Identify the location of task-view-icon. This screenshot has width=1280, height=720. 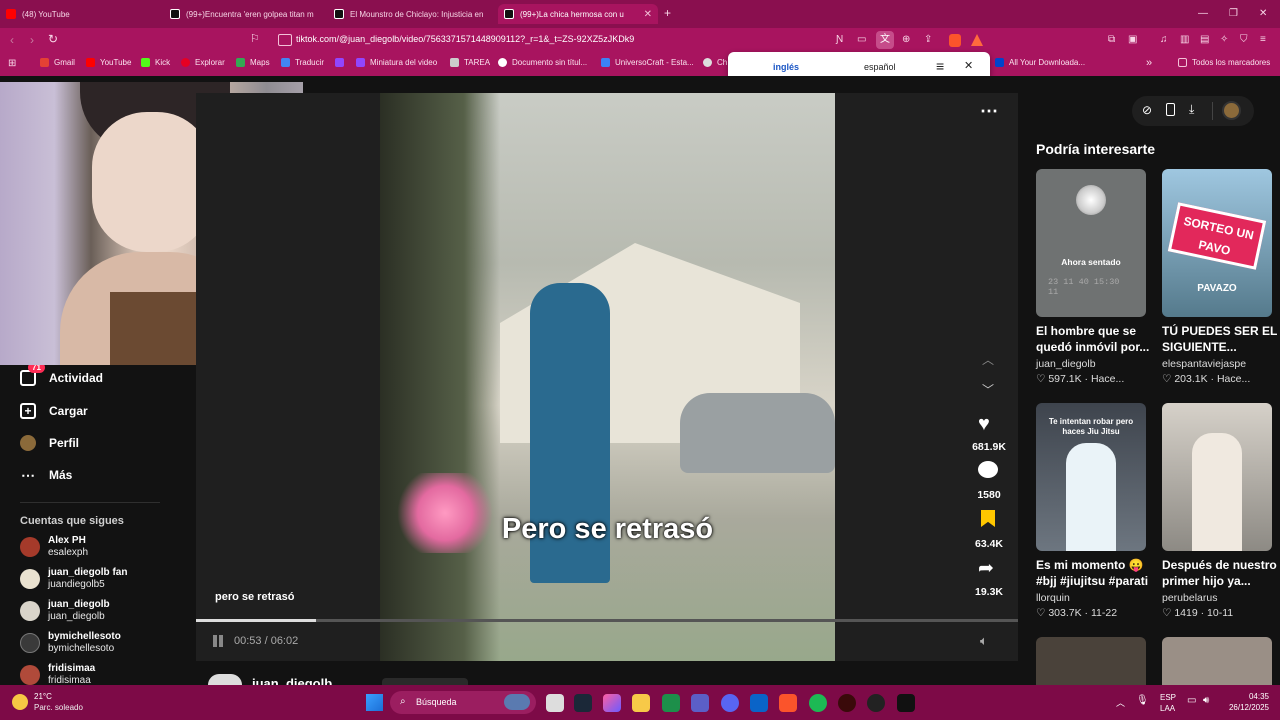
(555, 703).